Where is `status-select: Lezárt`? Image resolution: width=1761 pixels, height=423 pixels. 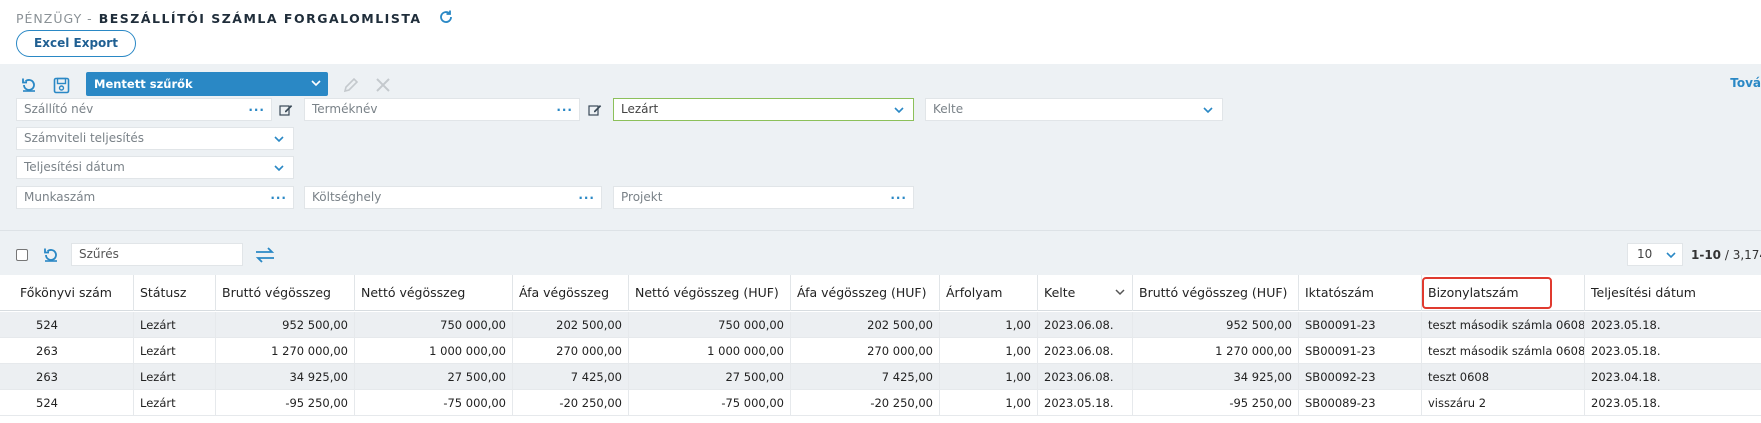 status-select: Lezárt is located at coordinates (763, 109).